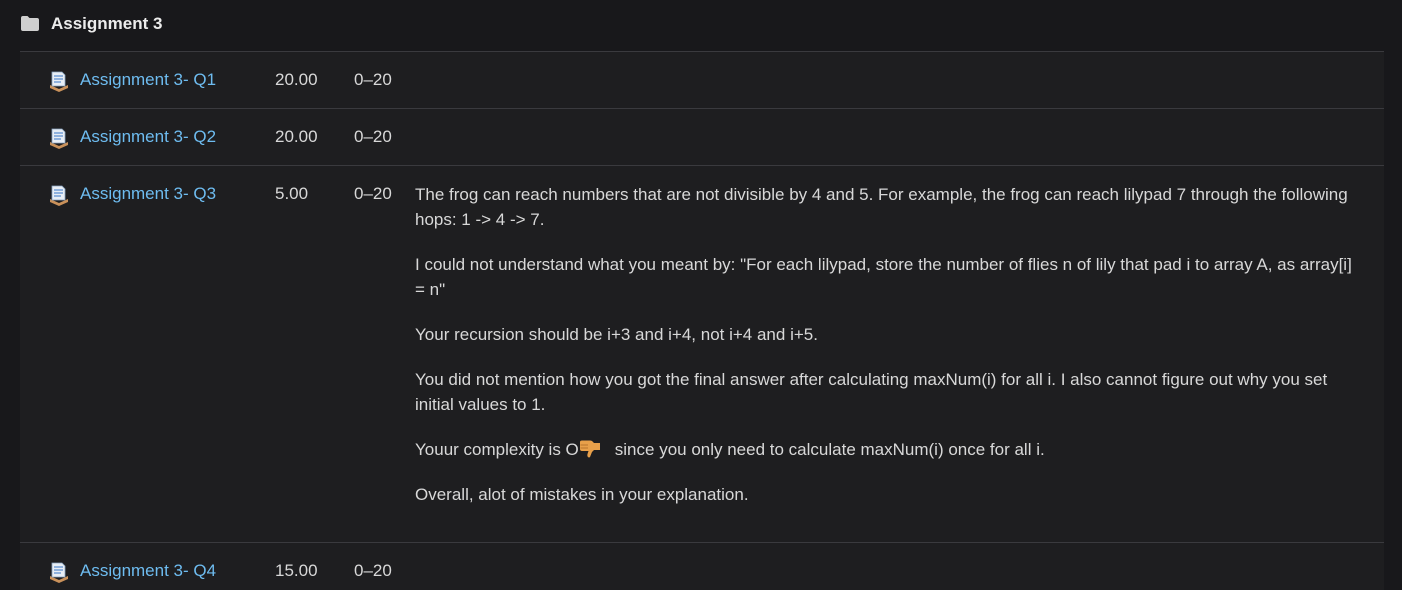  I want to click on folder-icon, so click(30, 23).